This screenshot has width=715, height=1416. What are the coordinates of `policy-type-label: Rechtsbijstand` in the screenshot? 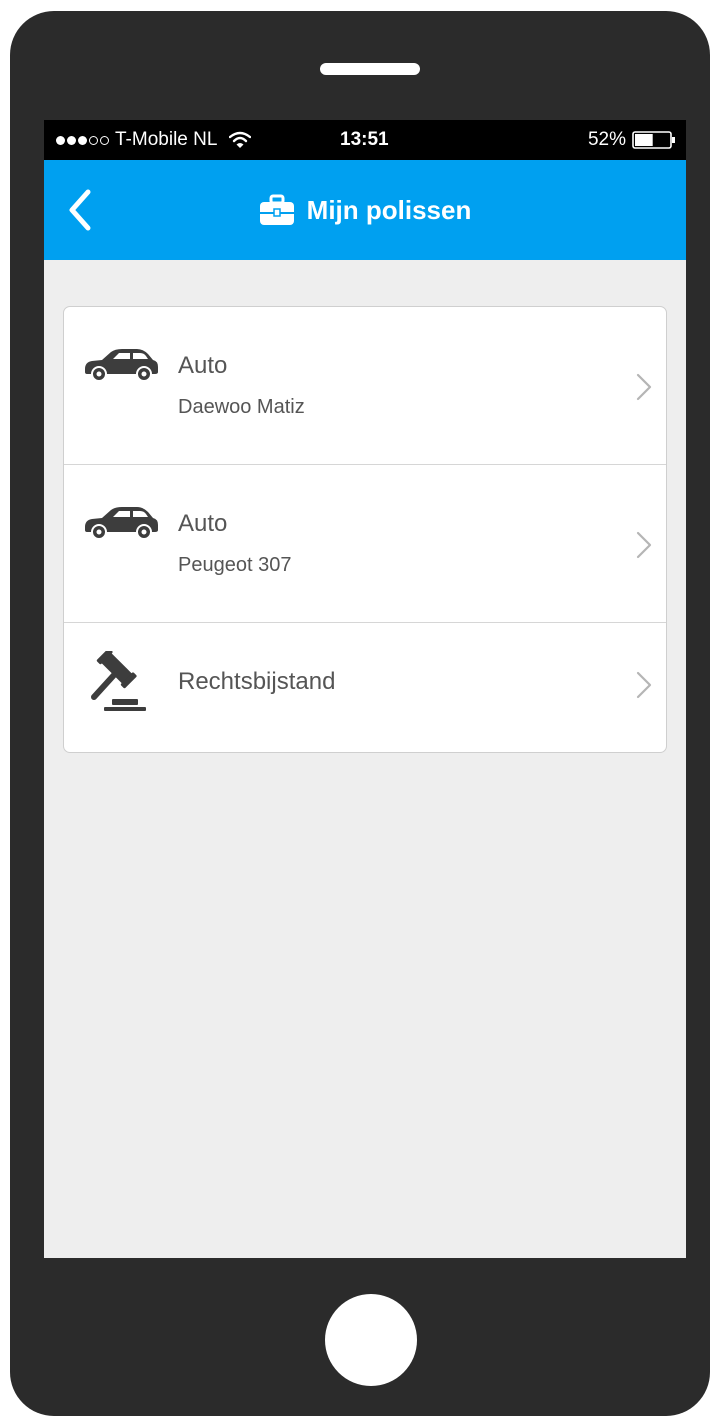 It's located at (257, 681).